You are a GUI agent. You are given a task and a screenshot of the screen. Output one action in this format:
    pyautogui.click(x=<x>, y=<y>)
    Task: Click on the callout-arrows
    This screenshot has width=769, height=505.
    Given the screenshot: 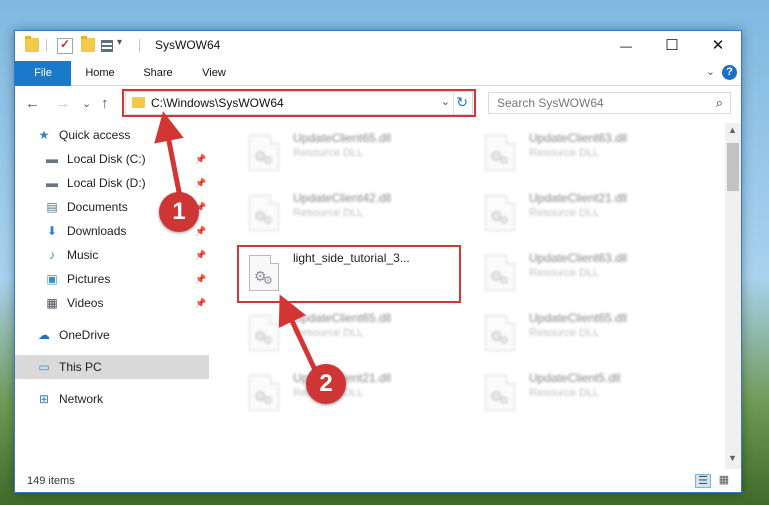 What is the action you would take?
    pyautogui.click(x=236, y=242)
    